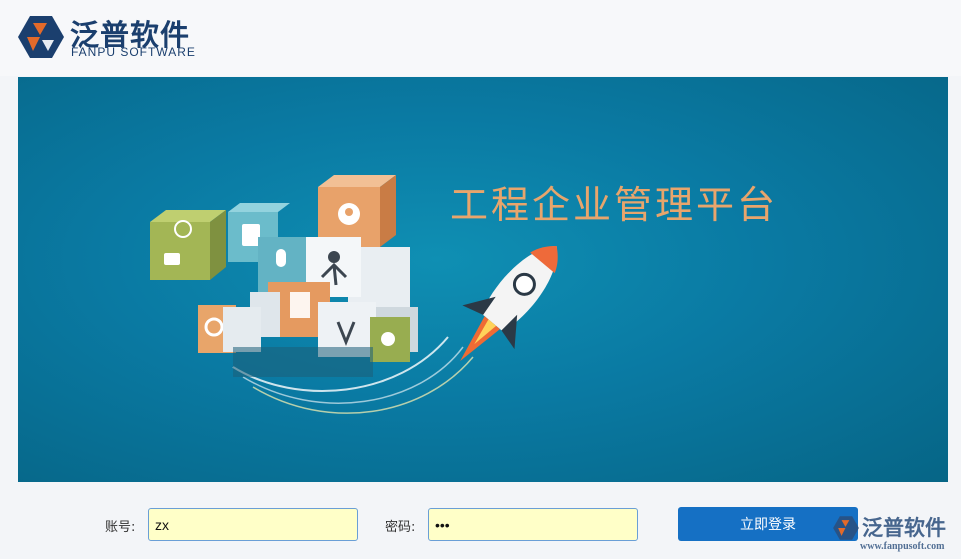 The height and width of the screenshot is (559, 961). I want to click on username-input, so click(253, 524).